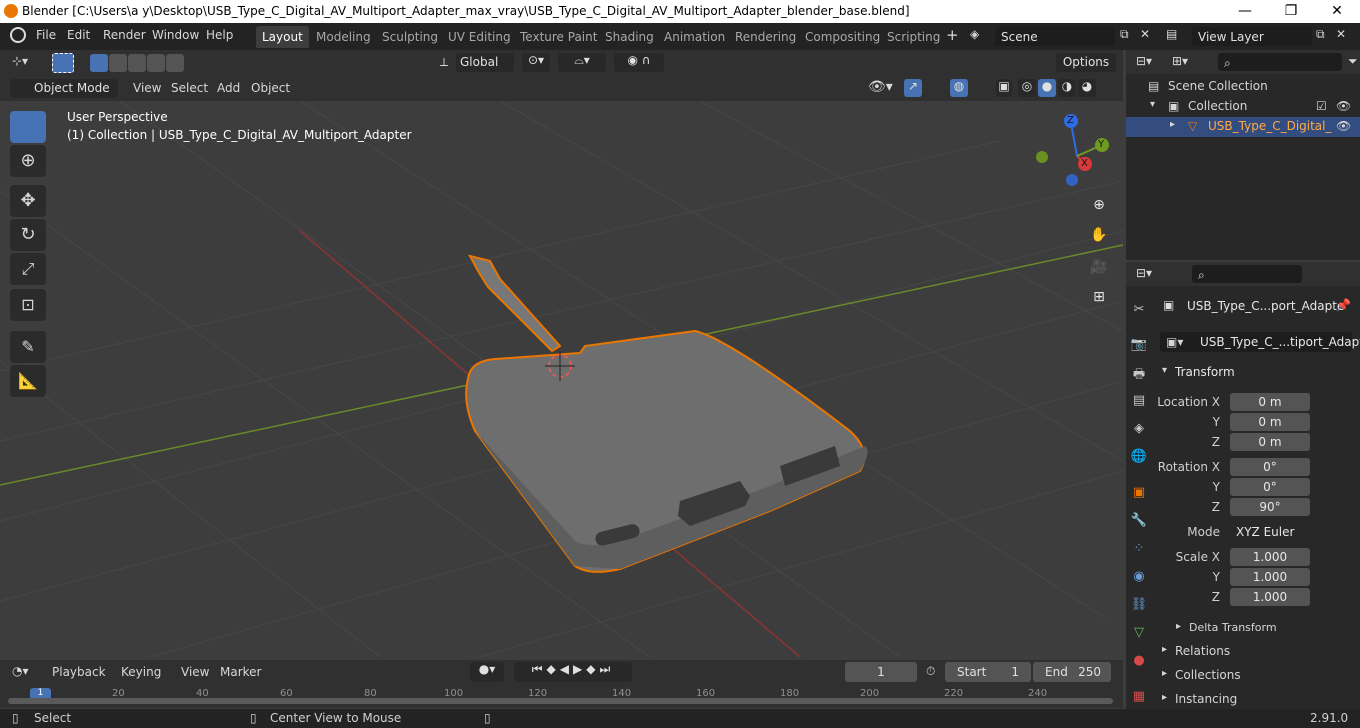  Describe the element at coordinates (141, 672) in the screenshot. I see `menu-keying: Keying` at that location.